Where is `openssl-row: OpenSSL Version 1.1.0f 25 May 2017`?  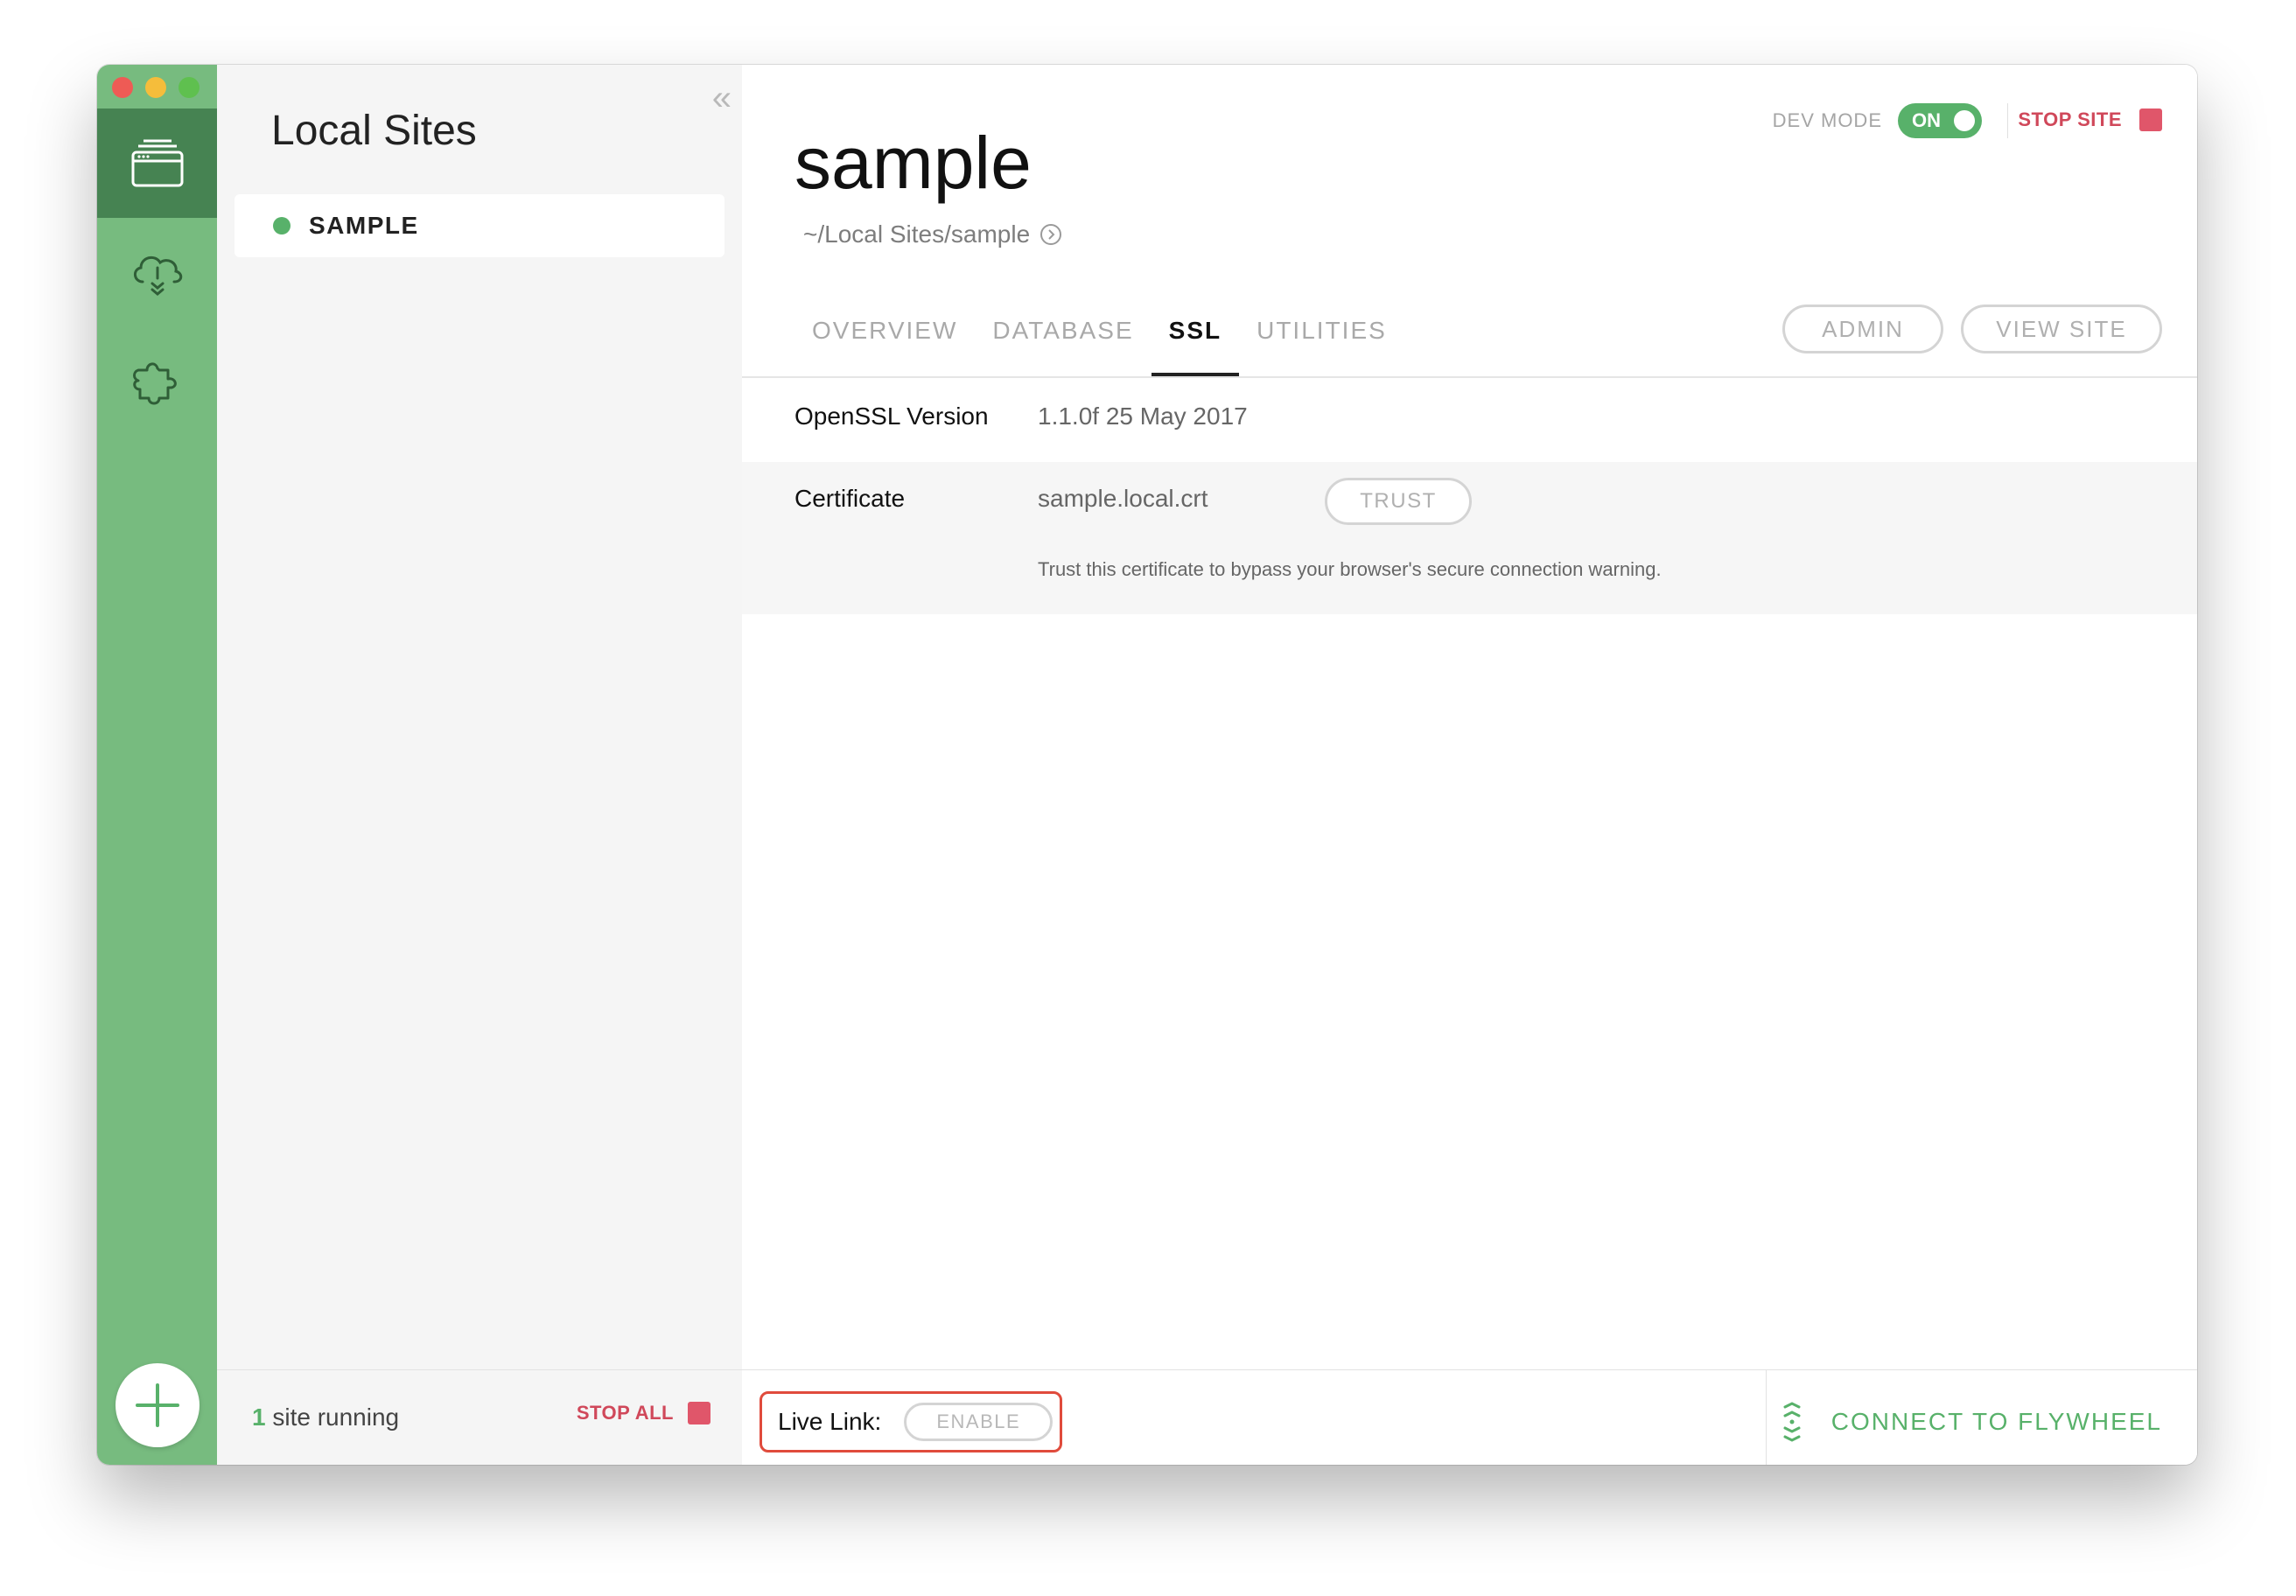
openssl-row: OpenSSL Version 1.1.0f 25 May 2017 is located at coordinates (1469, 420).